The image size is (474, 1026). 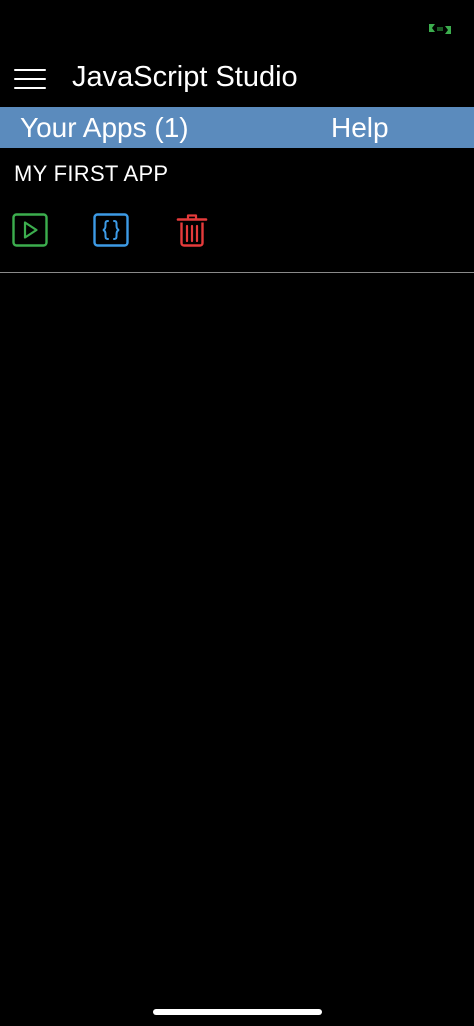 I want to click on menu-icon-bar-middle, so click(x=30, y=79).